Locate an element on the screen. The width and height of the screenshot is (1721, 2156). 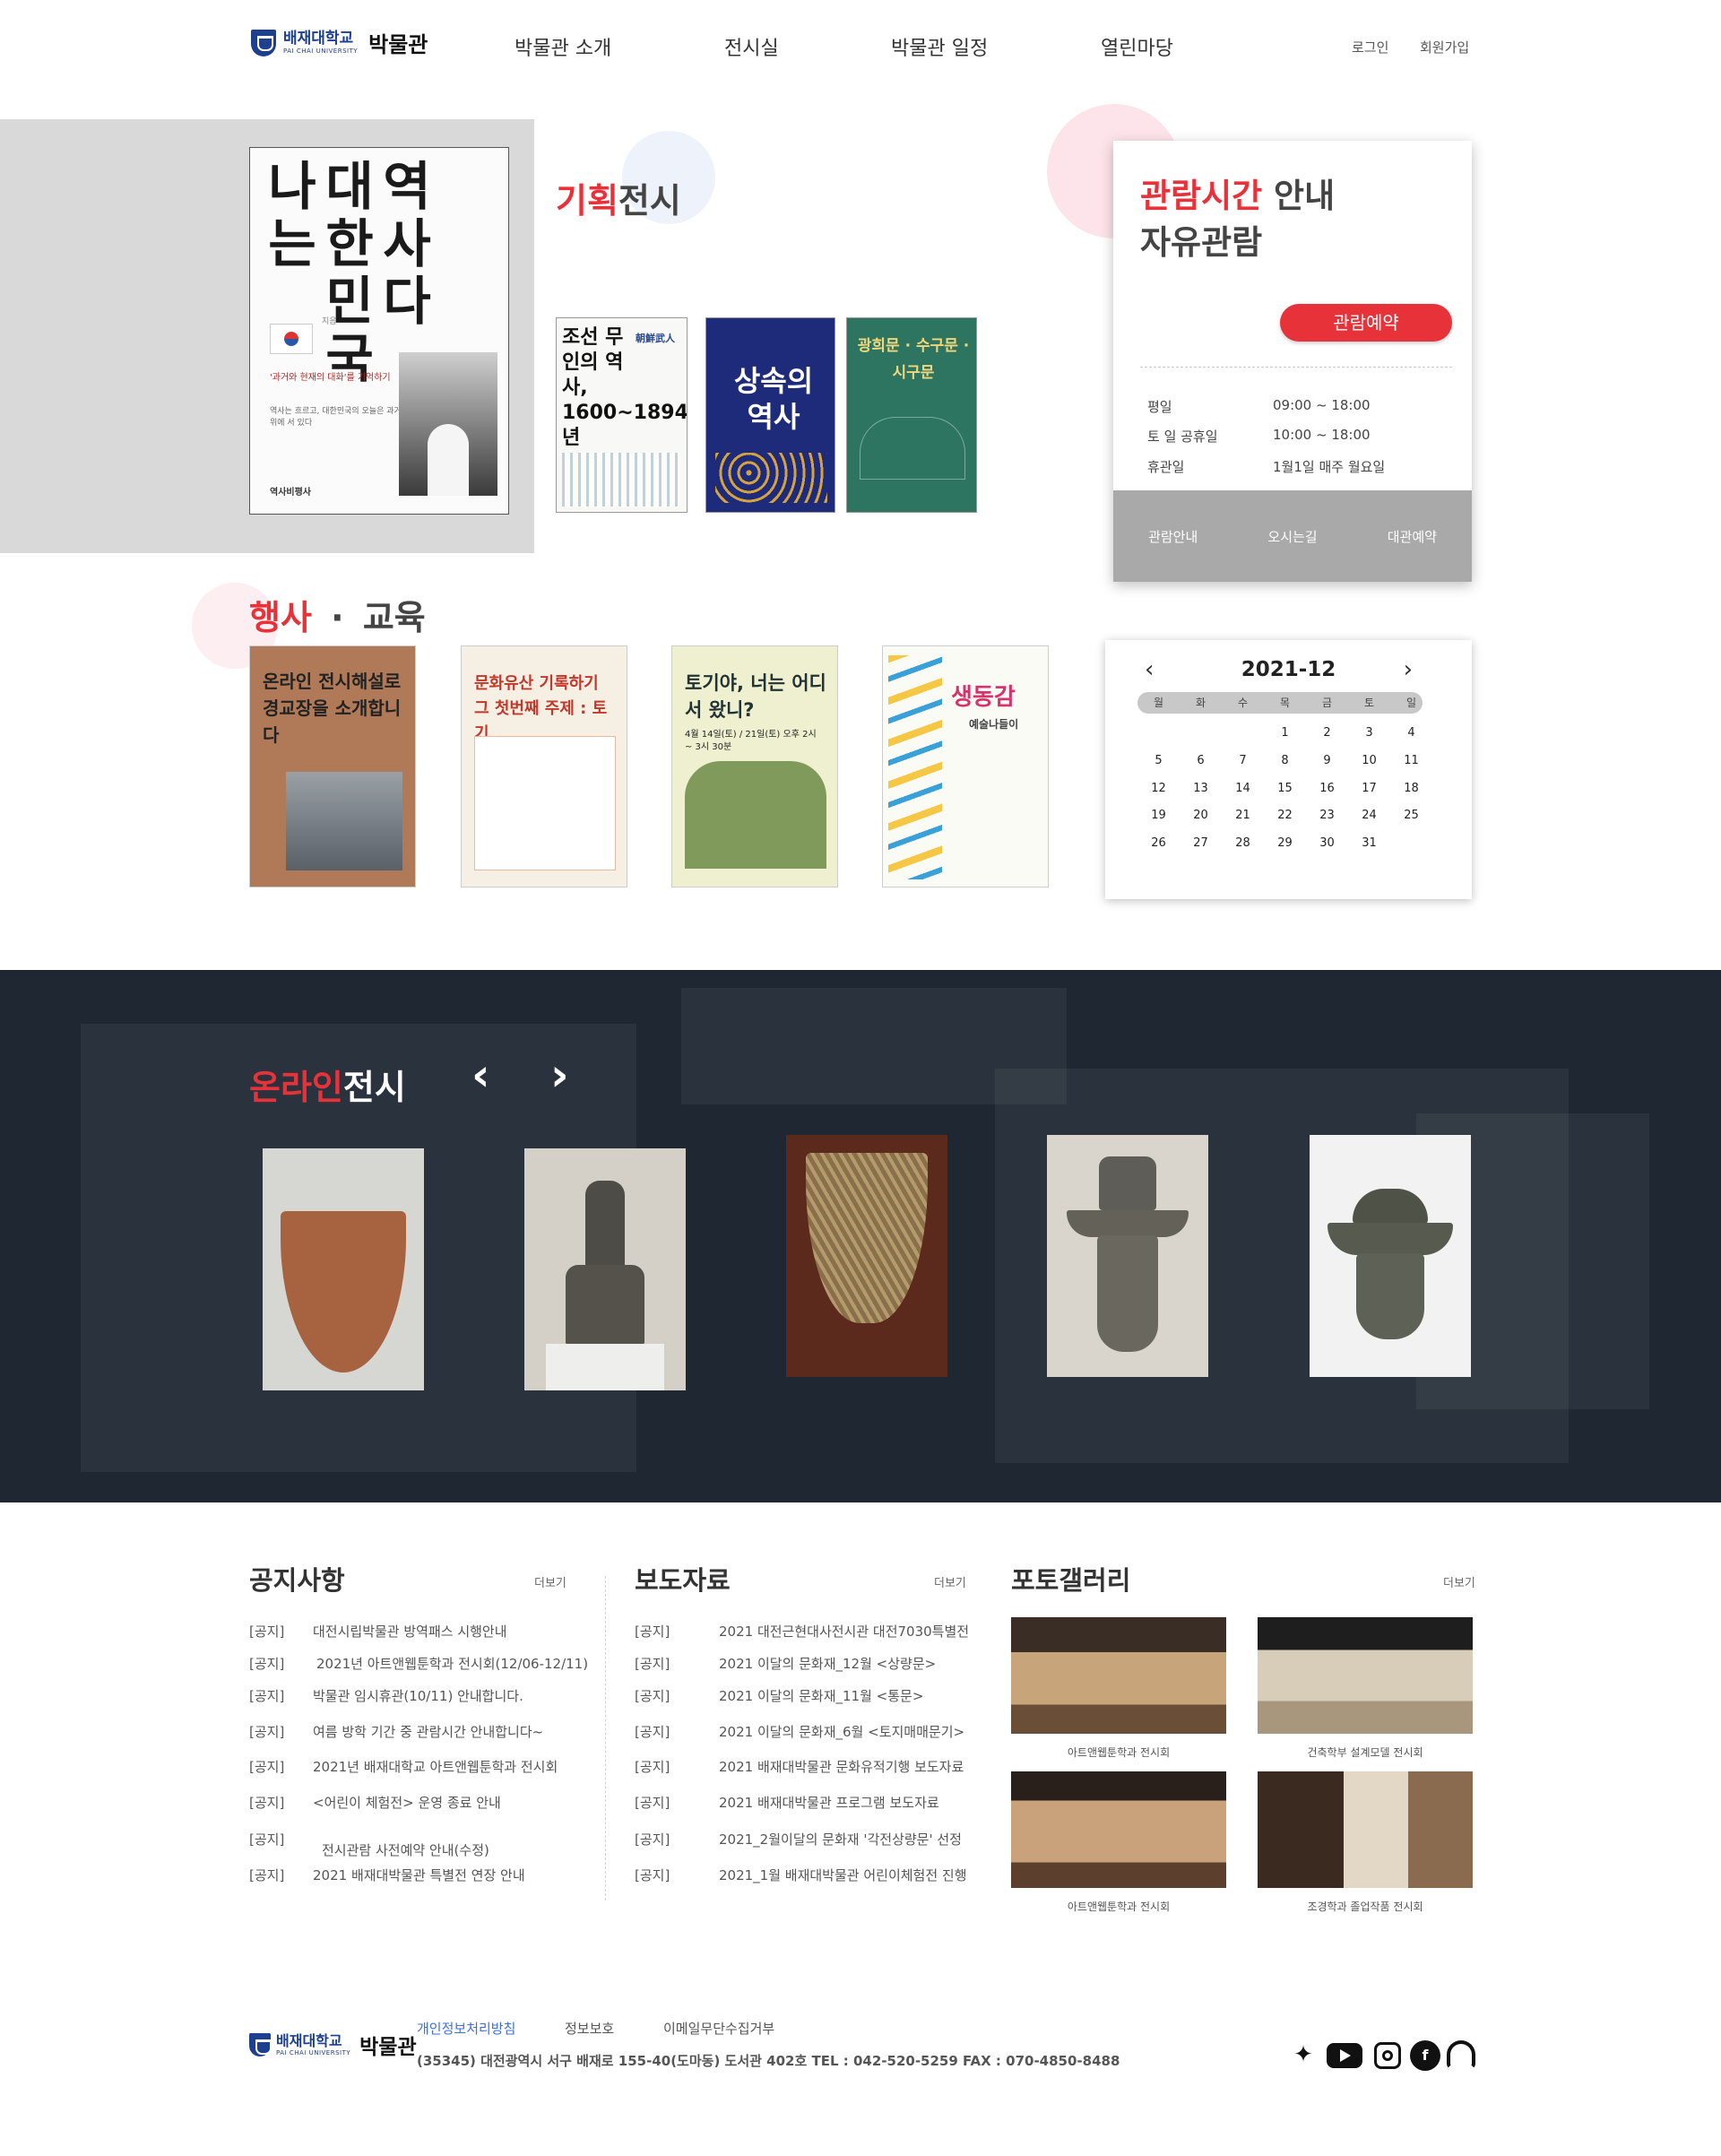
signup-link: 회원가입 is located at coordinates (1444, 47).